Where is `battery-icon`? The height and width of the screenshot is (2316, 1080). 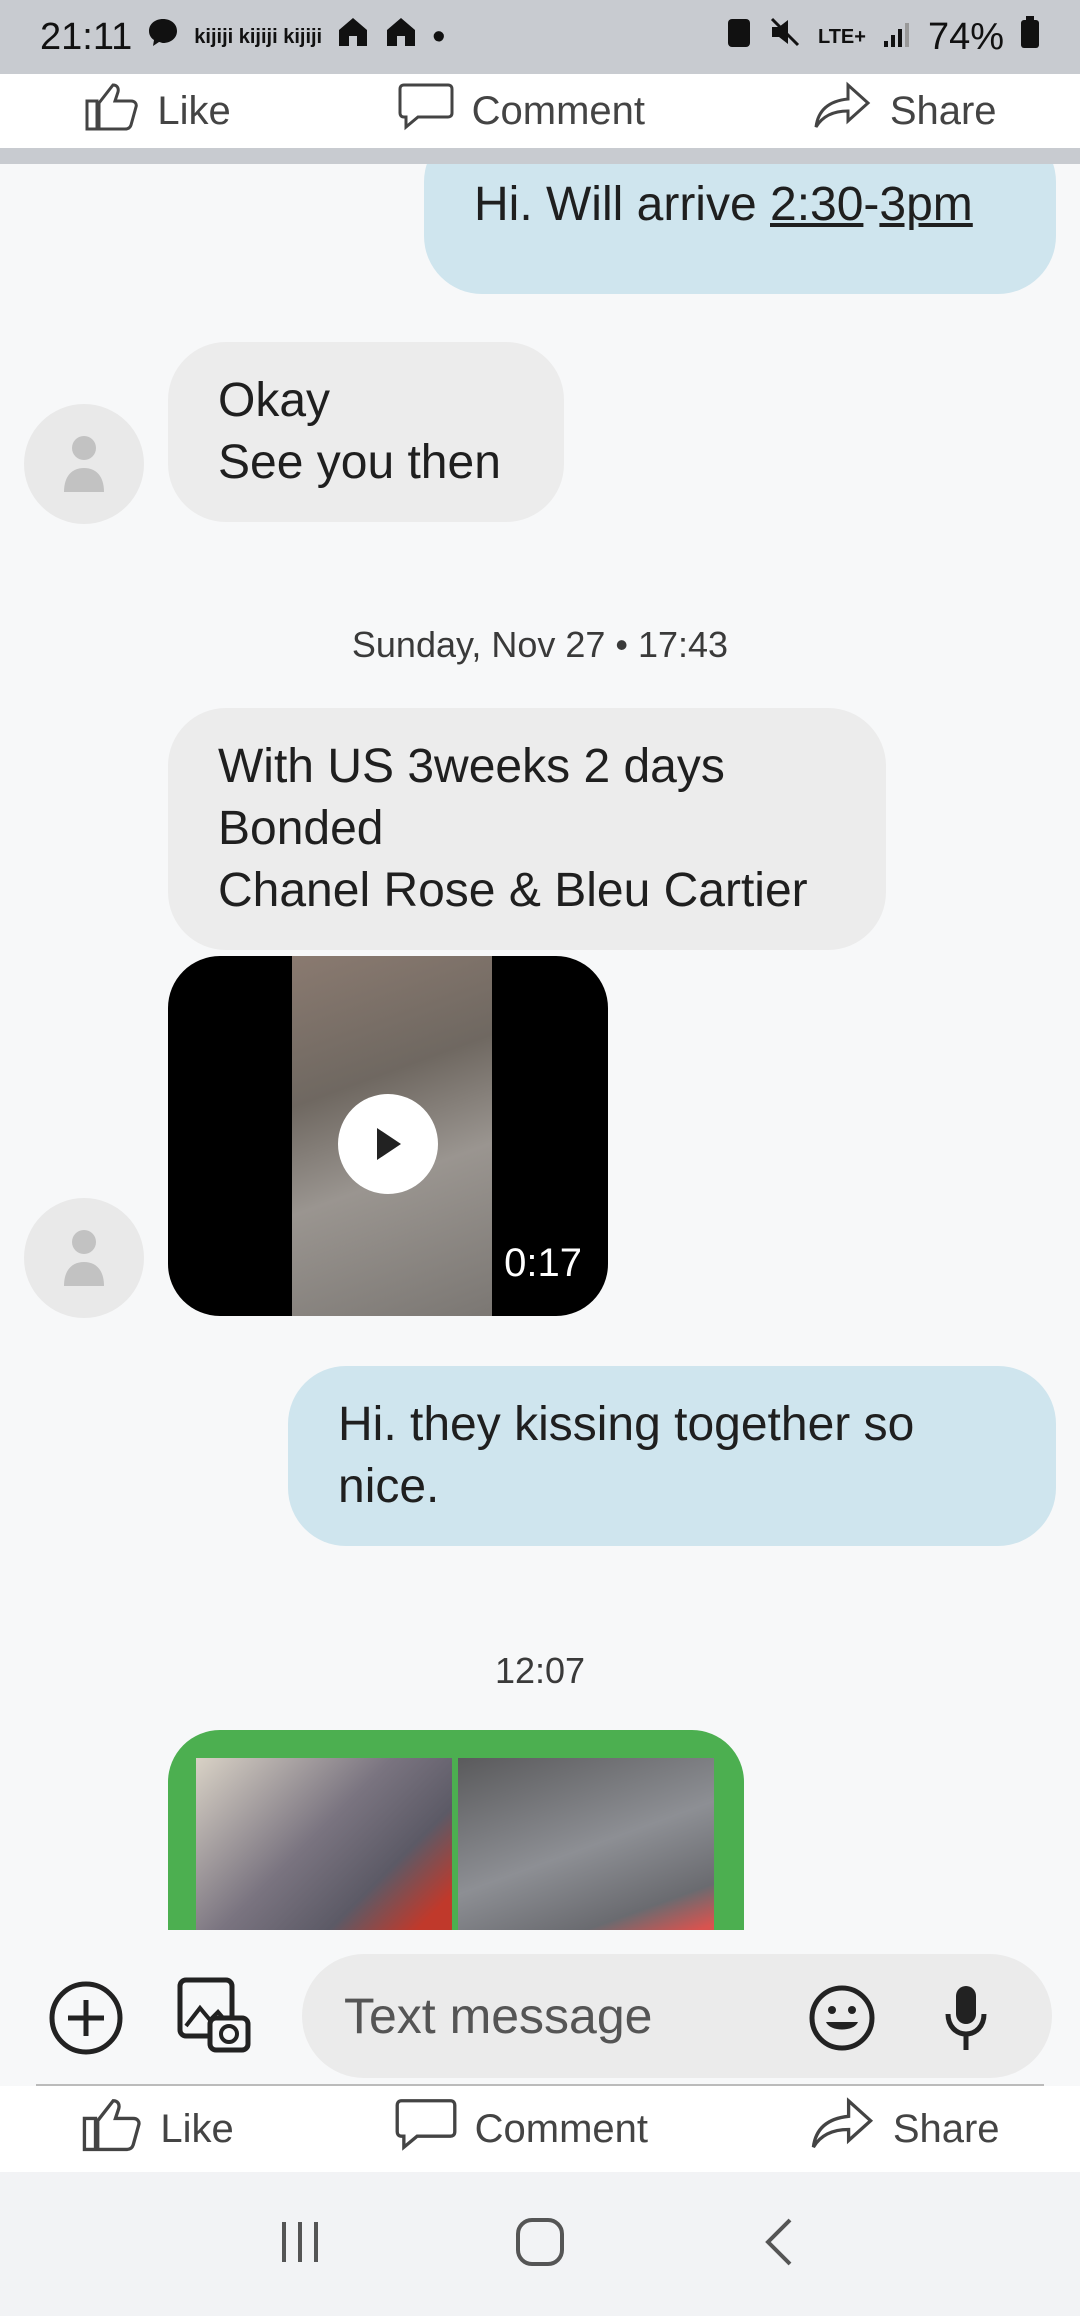 battery-icon is located at coordinates (1030, 37).